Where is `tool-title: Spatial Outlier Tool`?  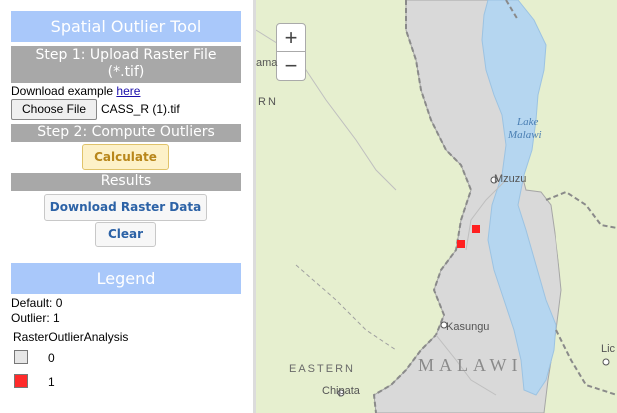
tool-title: Spatial Outlier Tool is located at coordinates (126, 26).